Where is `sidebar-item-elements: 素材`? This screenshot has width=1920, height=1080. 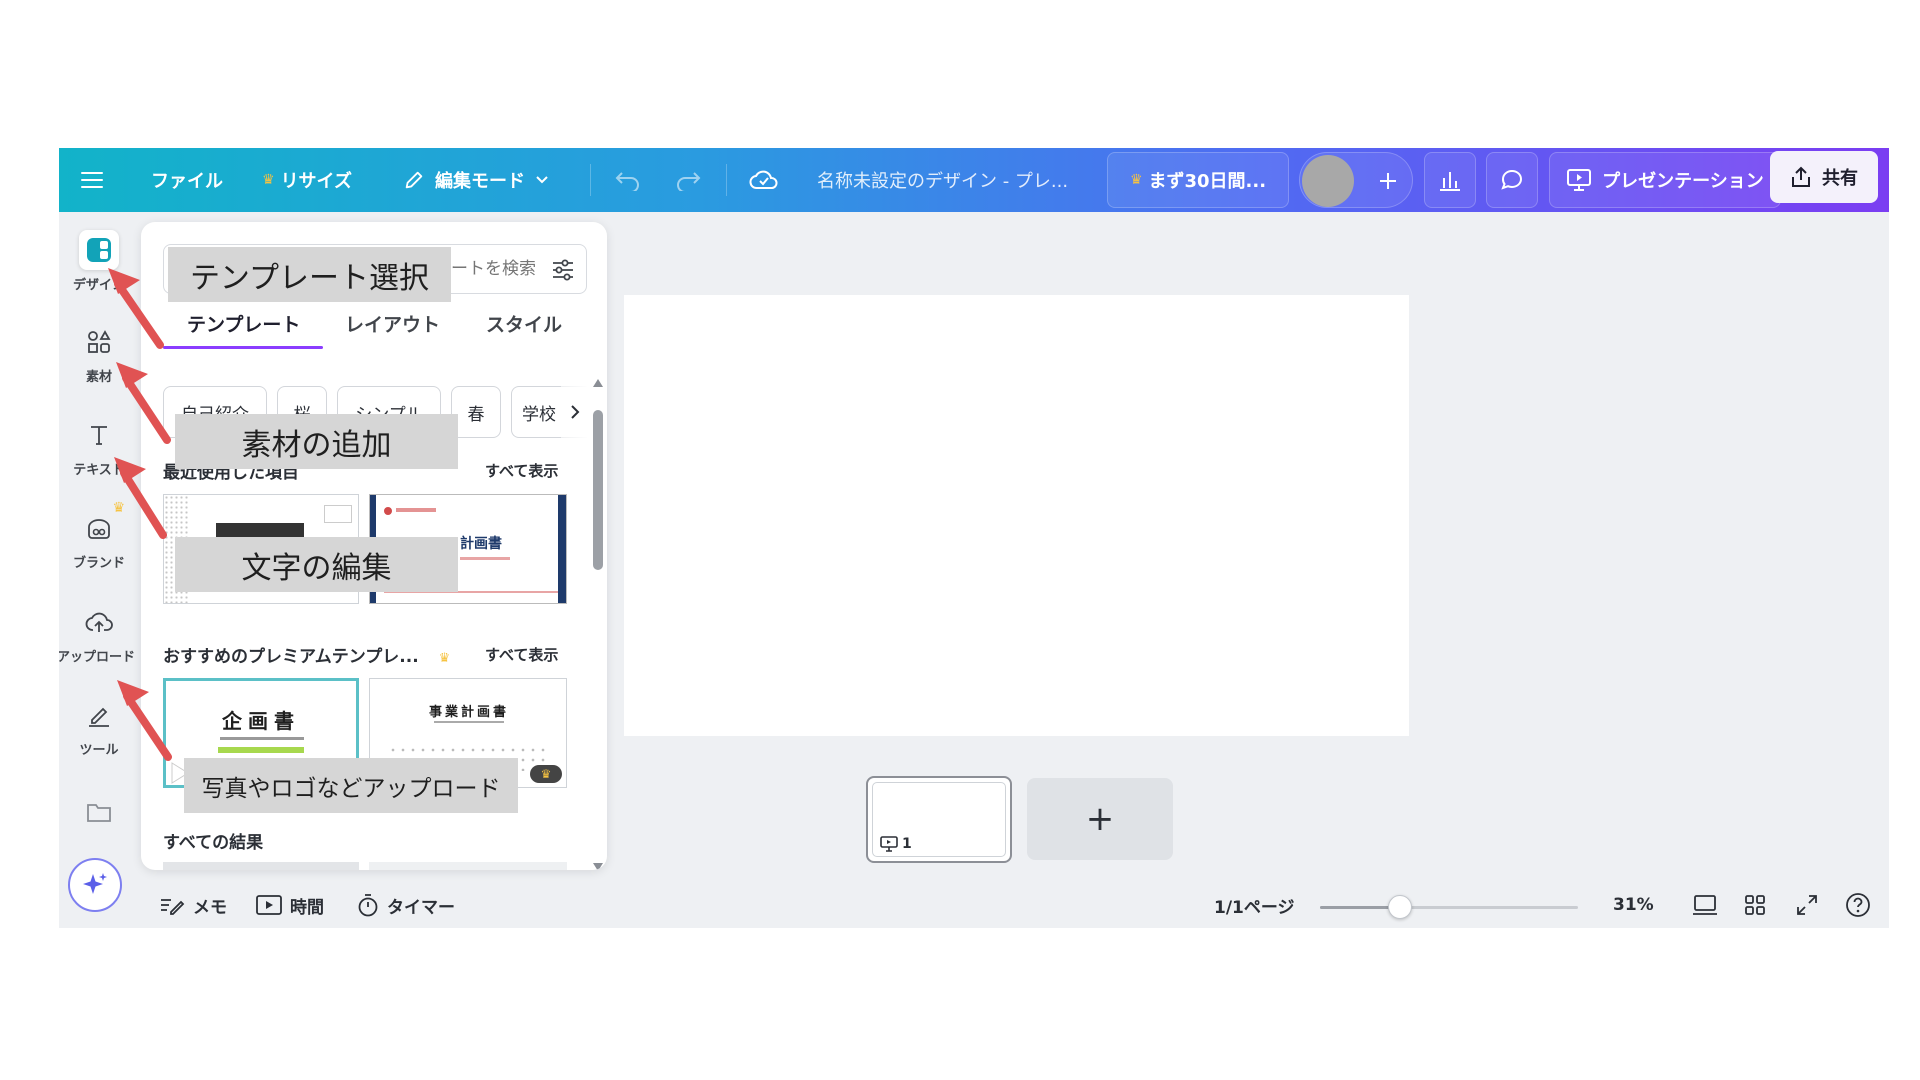 sidebar-item-elements: 素材 is located at coordinates (99, 353).